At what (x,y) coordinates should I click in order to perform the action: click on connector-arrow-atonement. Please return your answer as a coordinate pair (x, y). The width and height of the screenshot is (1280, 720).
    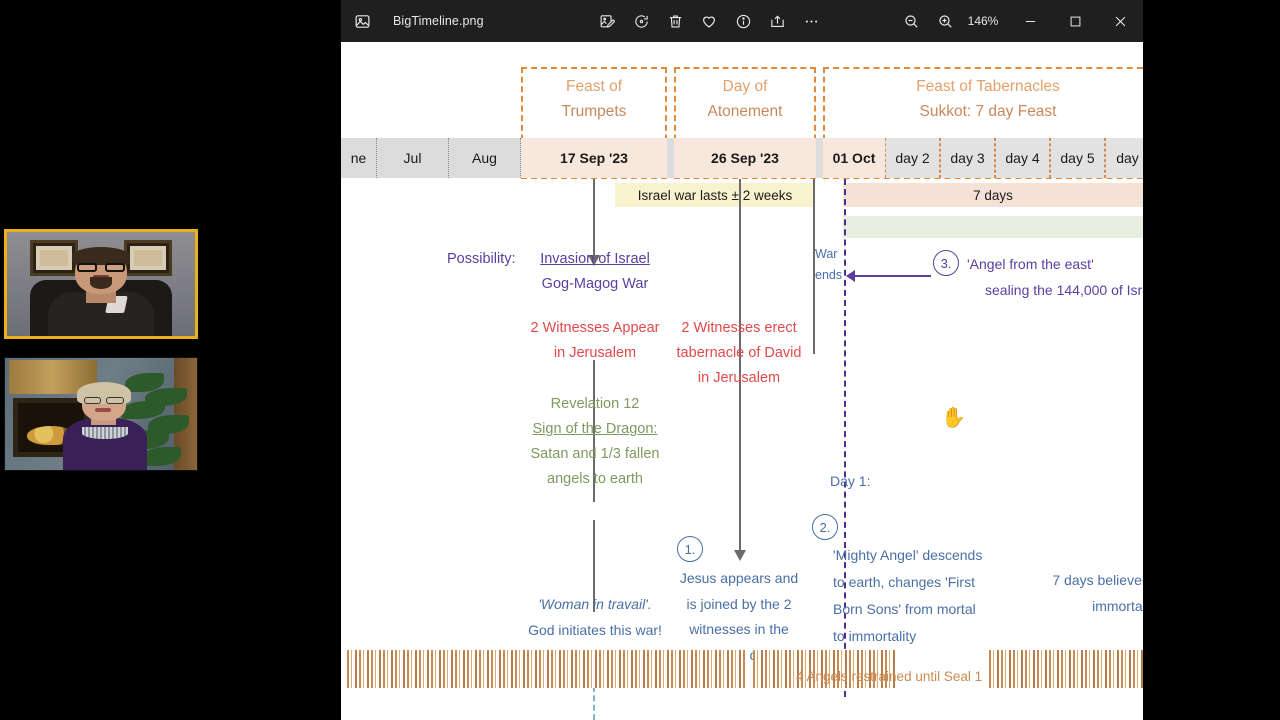
    Looking at the image, I should click on (740, 555).